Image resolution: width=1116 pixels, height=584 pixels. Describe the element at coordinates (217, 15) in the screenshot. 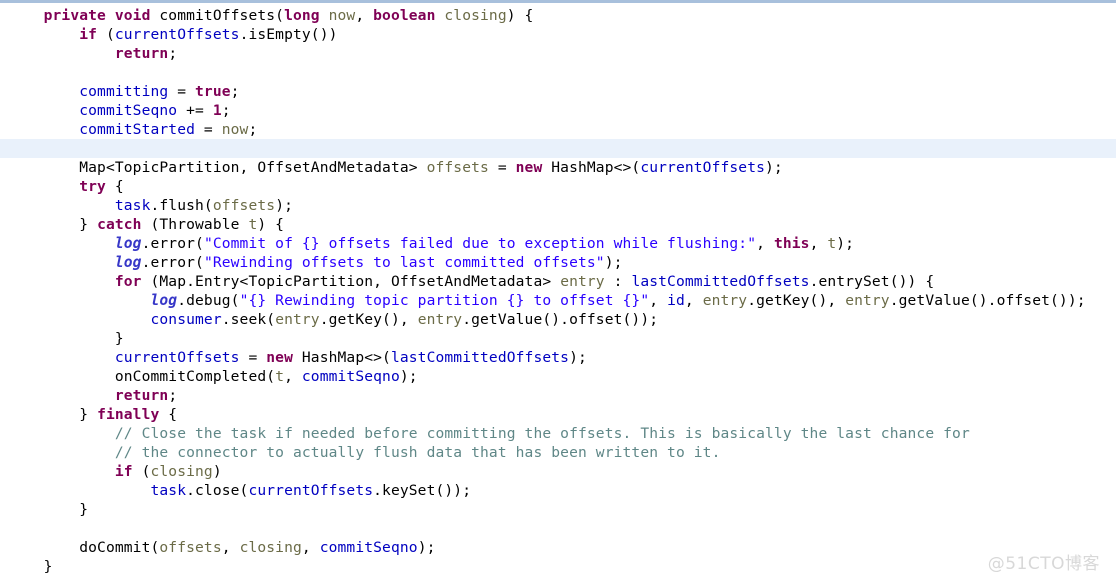

I see `code-token: commitOffsets(` at that location.